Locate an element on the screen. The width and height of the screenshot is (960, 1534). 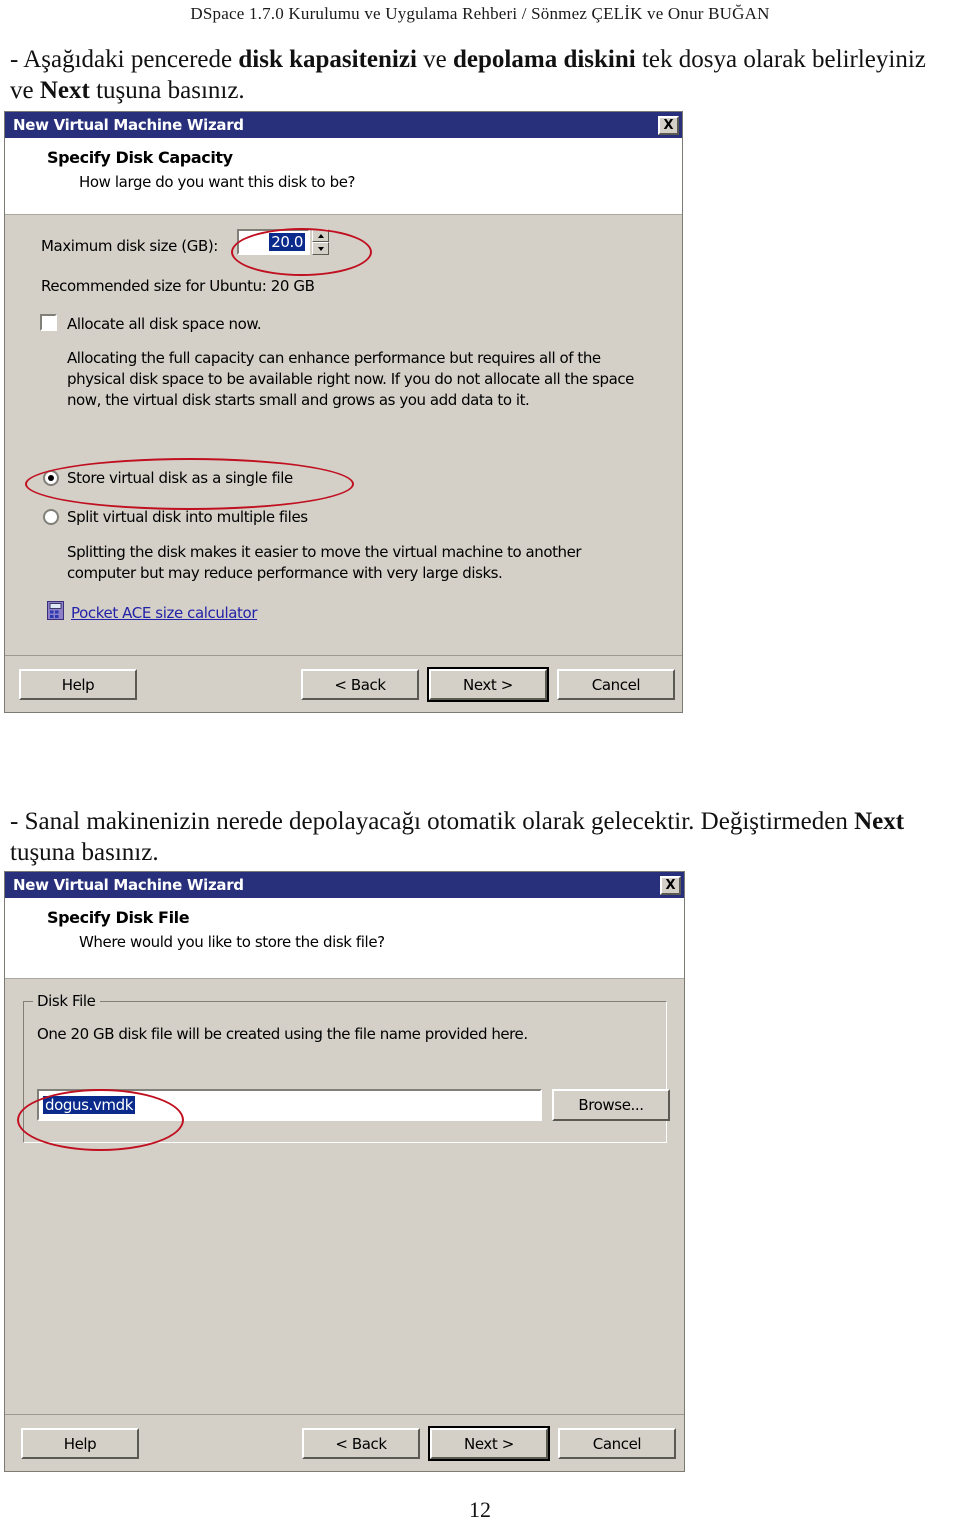
dialog2-titlebar: New Virtual Machine Wizard X is located at coordinates (344, 885).